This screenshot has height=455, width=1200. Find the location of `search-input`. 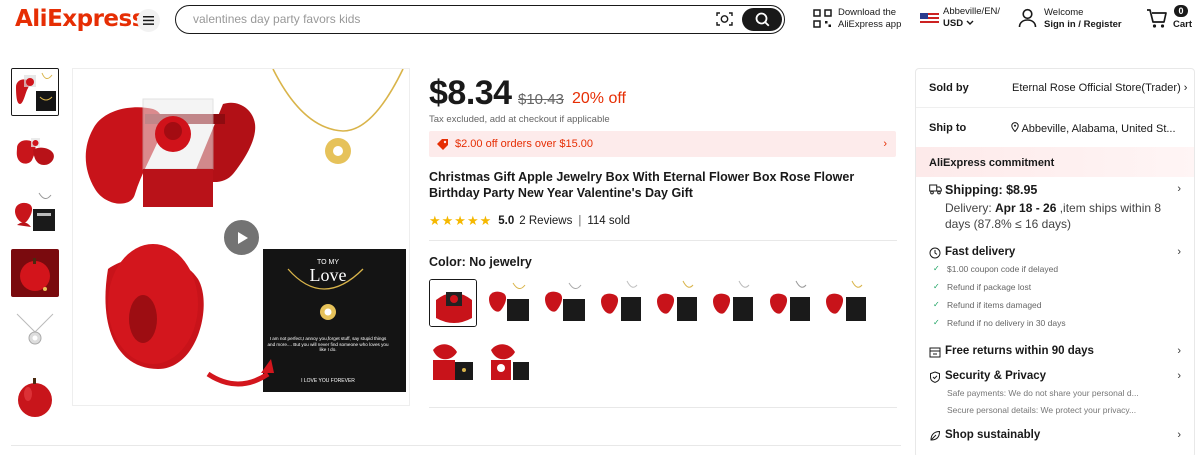

search-input is located at coordinates (443, 19).